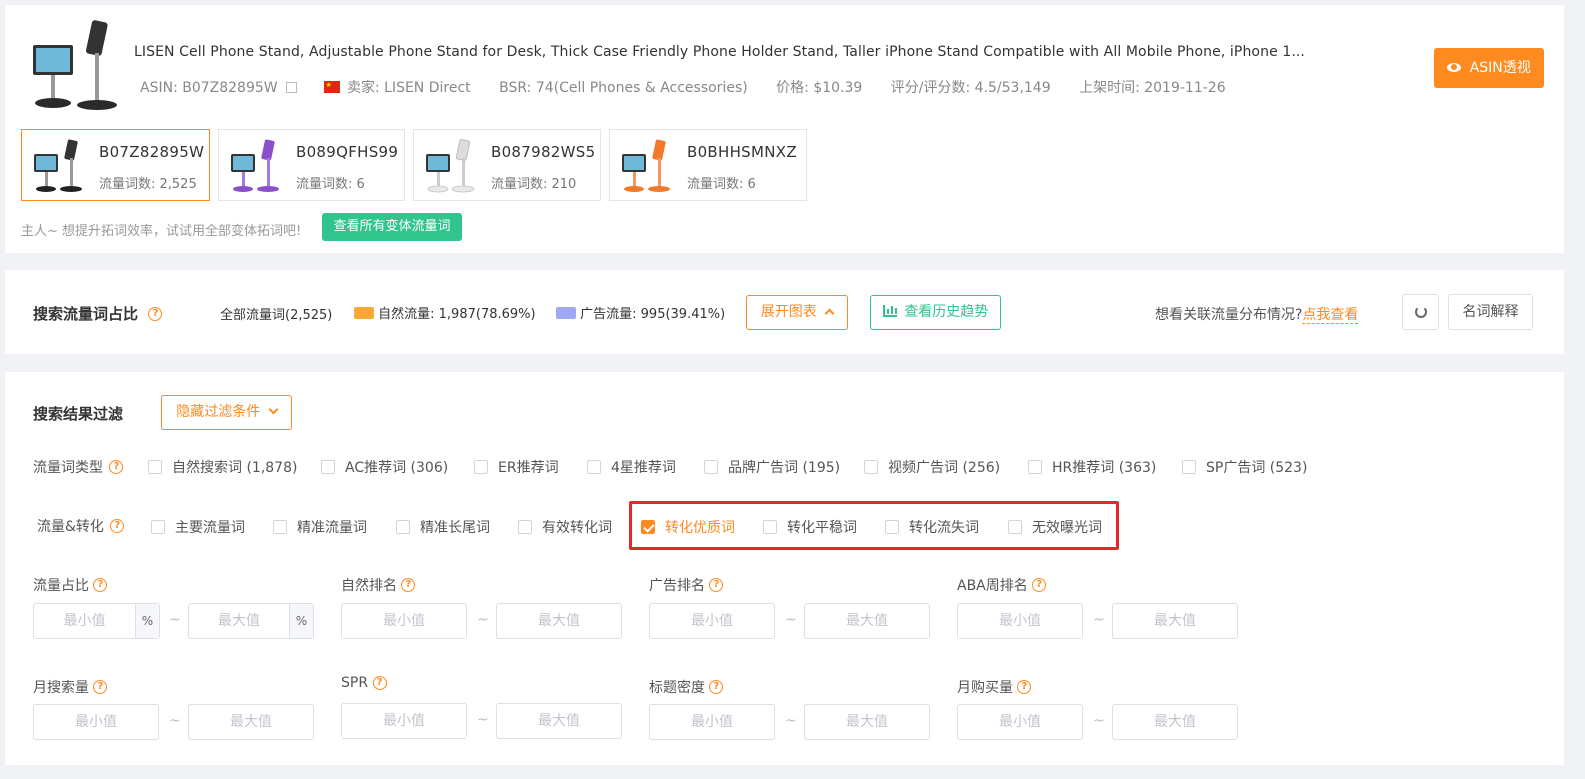 This screenshot has height=779, width=1585. Describe the element at coordinates (721, 184) in the screenshot. I see `variant-count: 流量词数: 6` at that location.